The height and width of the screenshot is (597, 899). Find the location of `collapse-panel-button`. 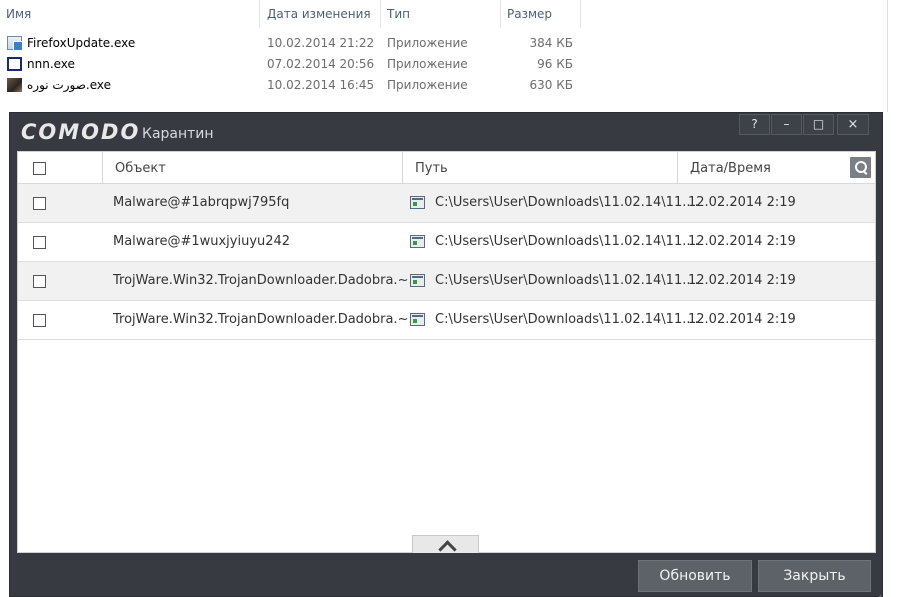

collapse-panel-button is located at coordinates (445, 544).